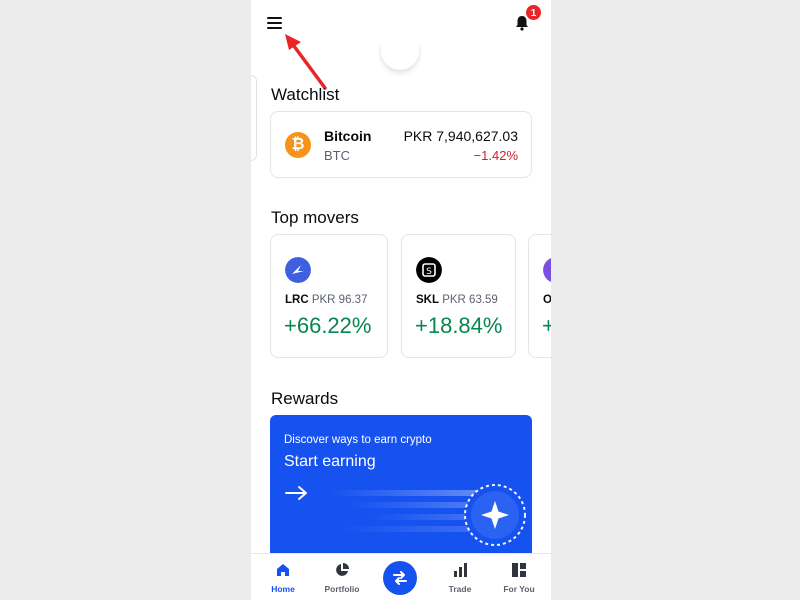 The height and width of the screenshot is (600, 800). I want to click on tab-label: Home, so click(283, 589).